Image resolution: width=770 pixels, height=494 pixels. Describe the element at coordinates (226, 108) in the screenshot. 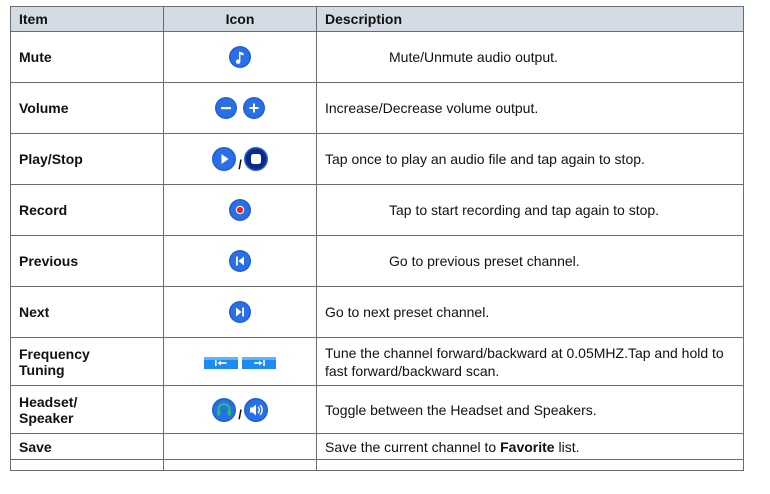

I see `minus-icon` at that location.